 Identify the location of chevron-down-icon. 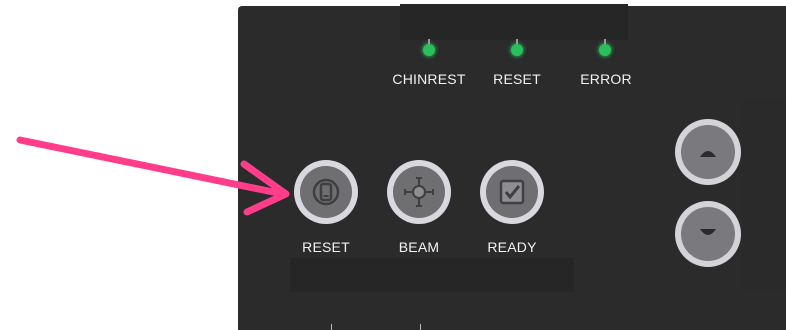
(708, 232).